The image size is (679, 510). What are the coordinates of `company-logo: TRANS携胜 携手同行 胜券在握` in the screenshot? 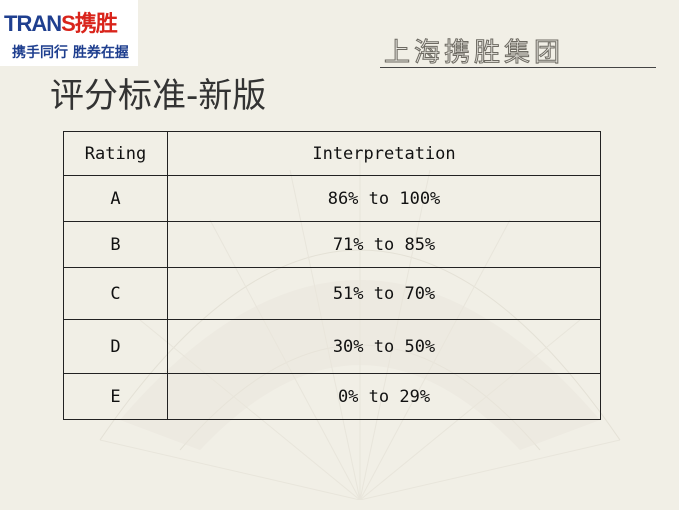 It's located at (69, 33).